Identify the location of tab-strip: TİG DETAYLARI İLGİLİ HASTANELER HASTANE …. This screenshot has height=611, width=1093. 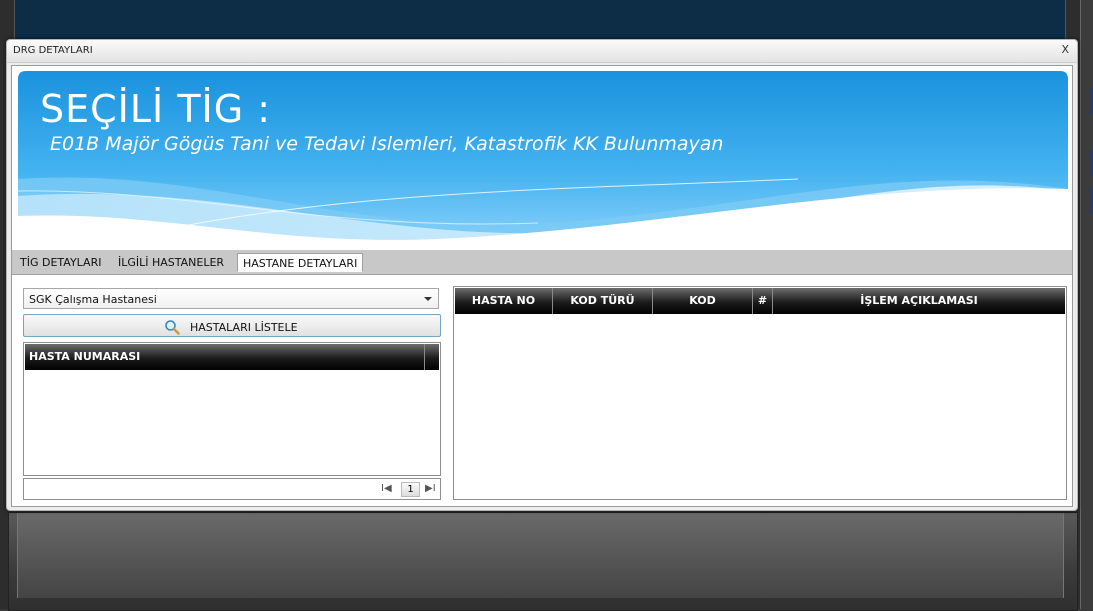
(542, 262).